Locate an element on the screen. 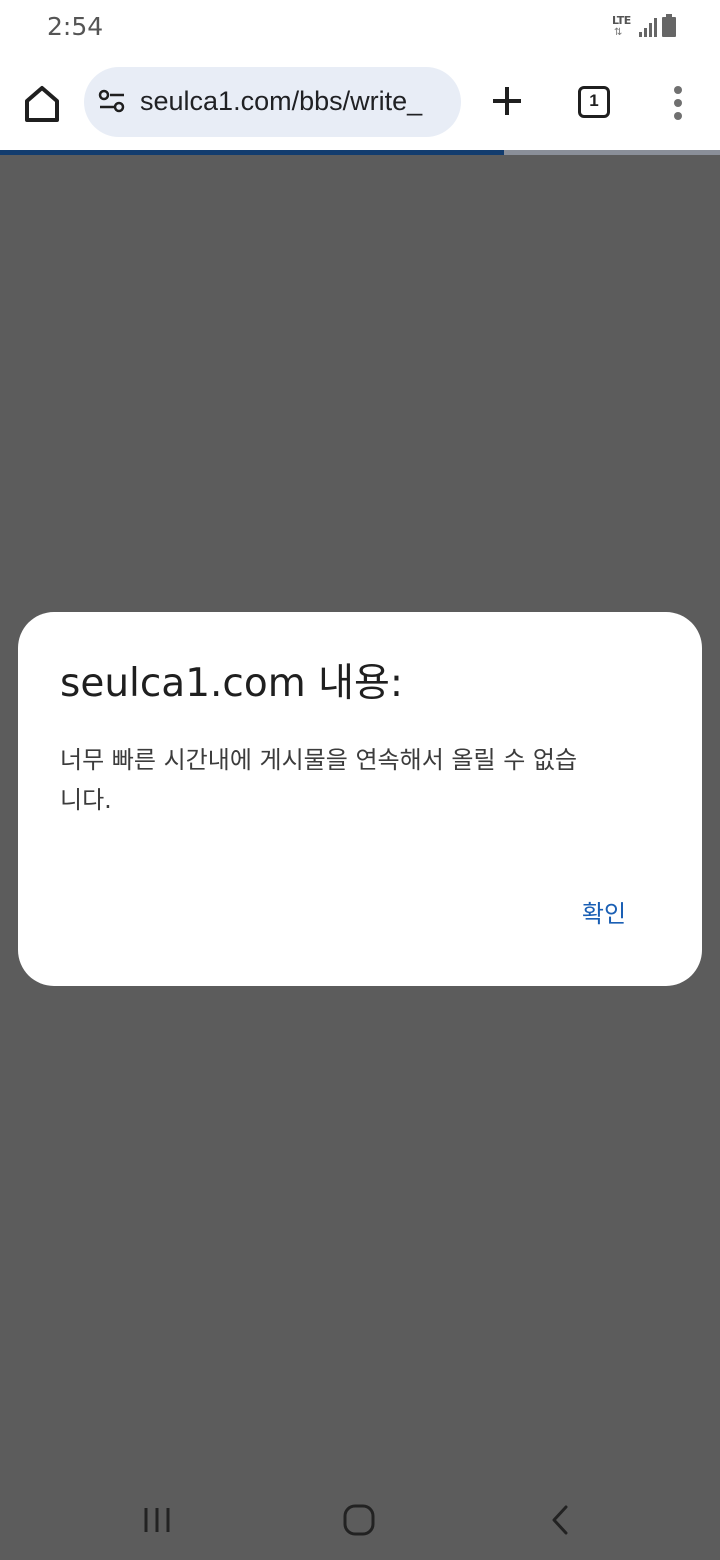 The width and height of the screenshot is (720, 1560). tab-switcher-button: 1 is located at coordinates (594, 102).